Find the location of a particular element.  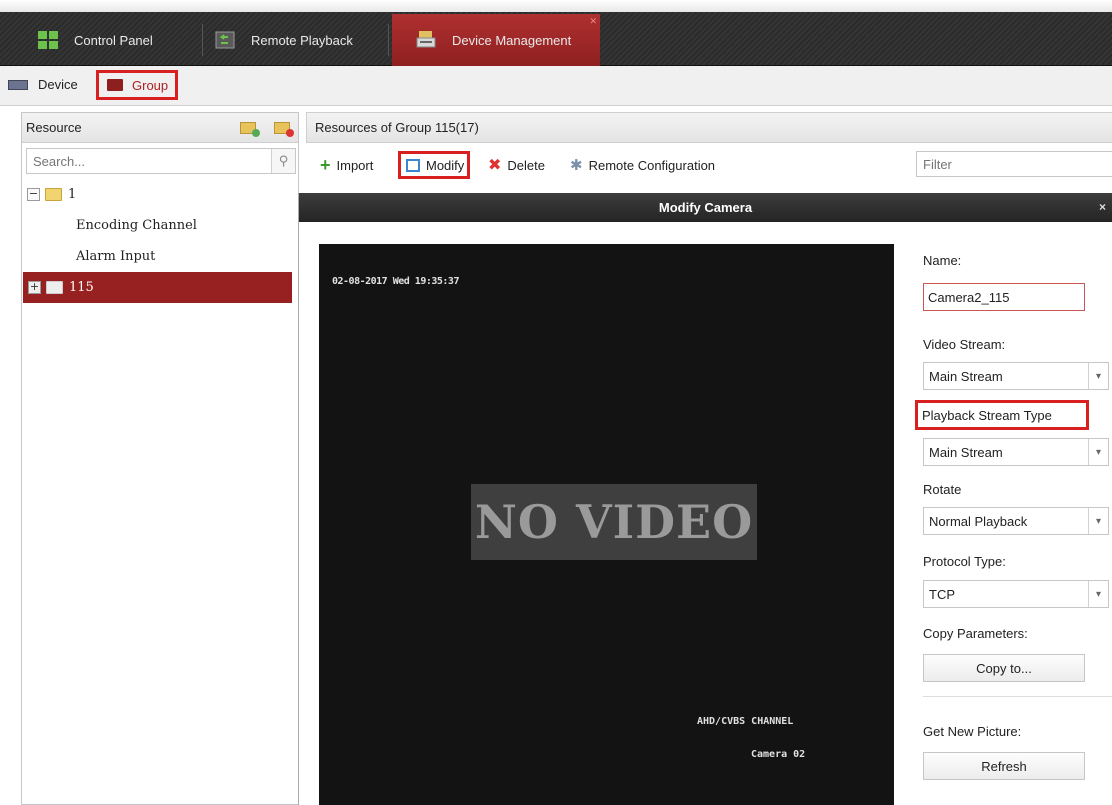

resource-header-icons is located at coordinates (267, 129).